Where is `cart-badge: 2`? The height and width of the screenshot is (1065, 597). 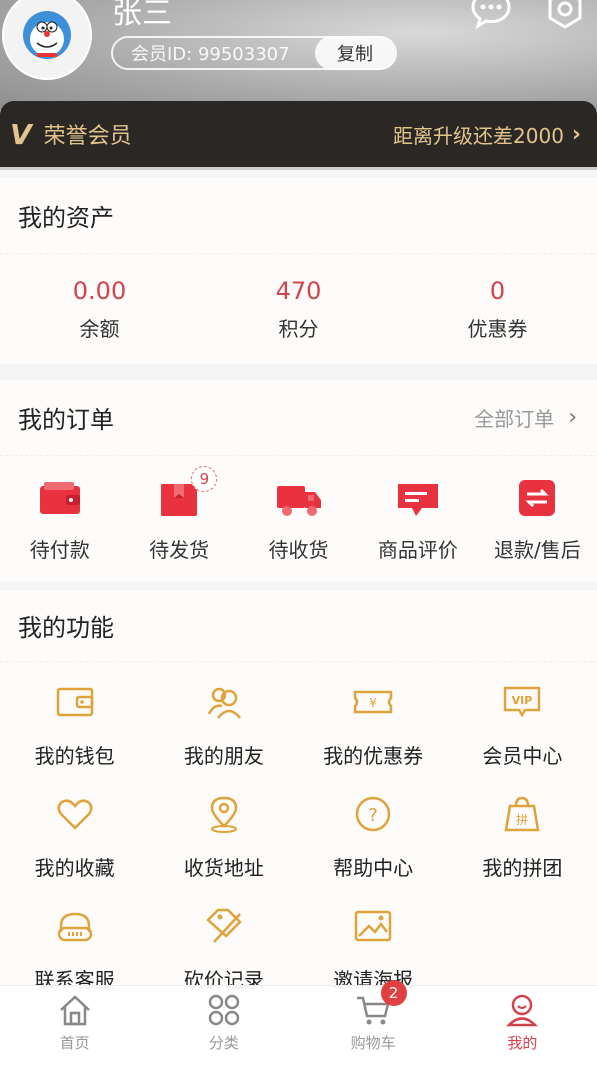 cart-badge: 2 is located at coordinates (393, 993).